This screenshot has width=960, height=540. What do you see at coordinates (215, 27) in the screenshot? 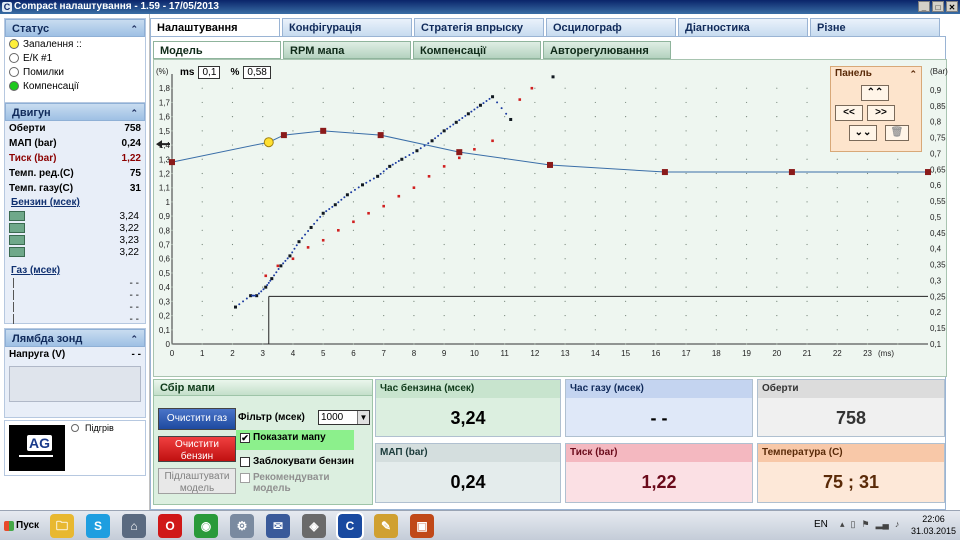
I see `main-tab: Налаштування` at bounding box center [215, 27].